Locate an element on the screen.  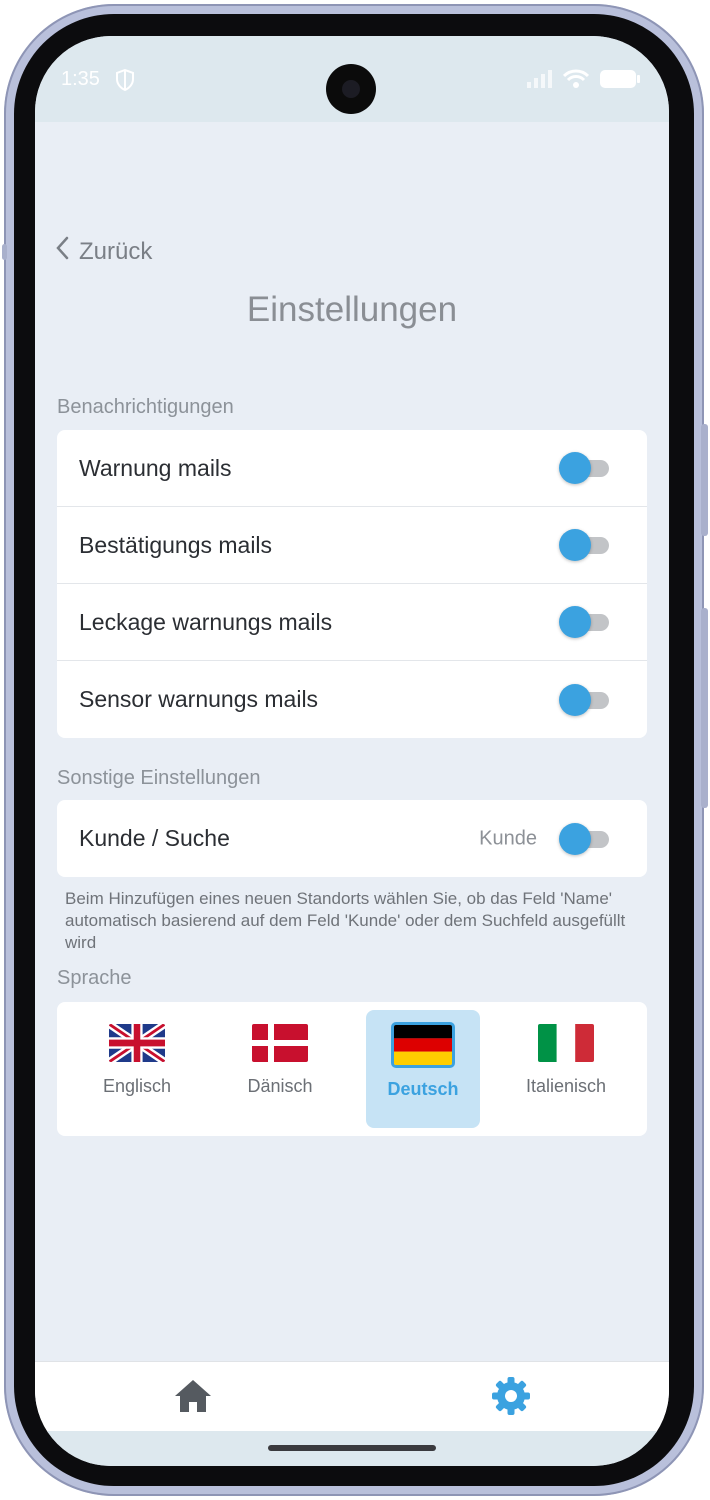
language-option-english: Englisch is located at coordinates (137, 1069).